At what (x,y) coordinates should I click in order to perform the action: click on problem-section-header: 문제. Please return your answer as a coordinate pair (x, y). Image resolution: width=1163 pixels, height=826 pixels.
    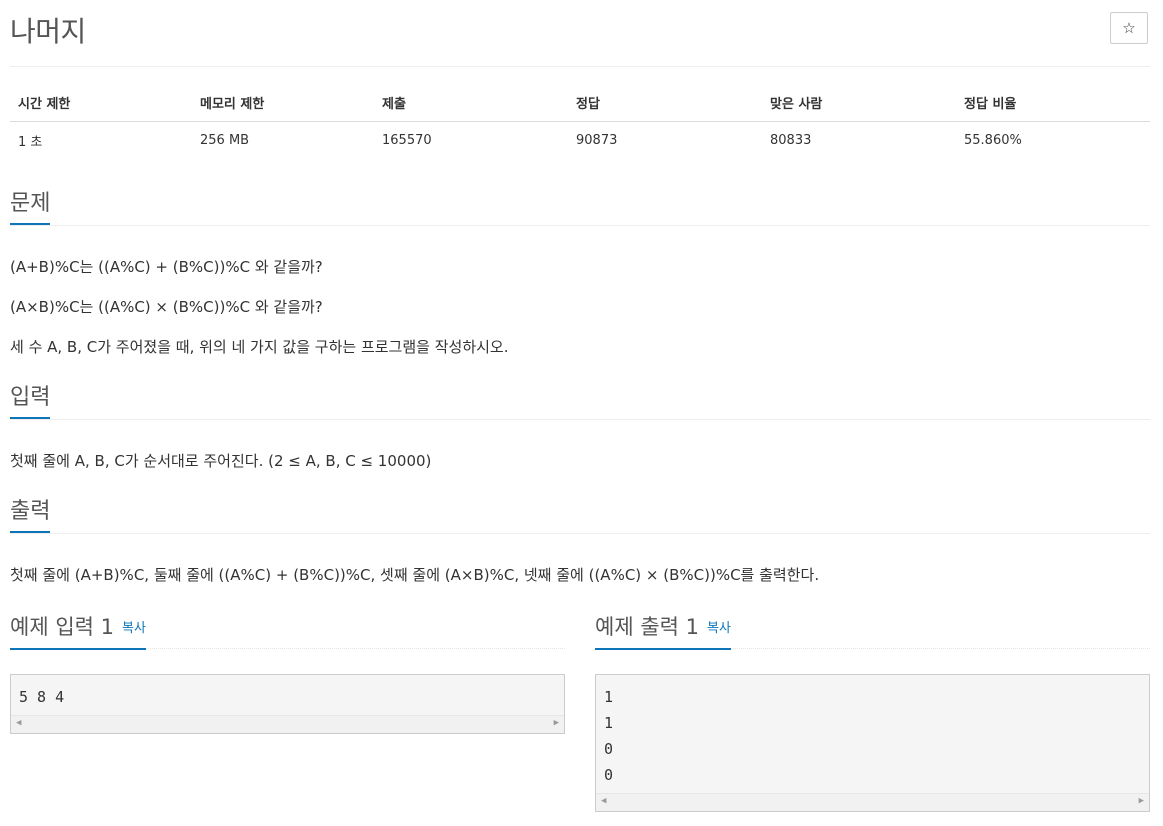
    Looking at the image, I should click on (580, 207).